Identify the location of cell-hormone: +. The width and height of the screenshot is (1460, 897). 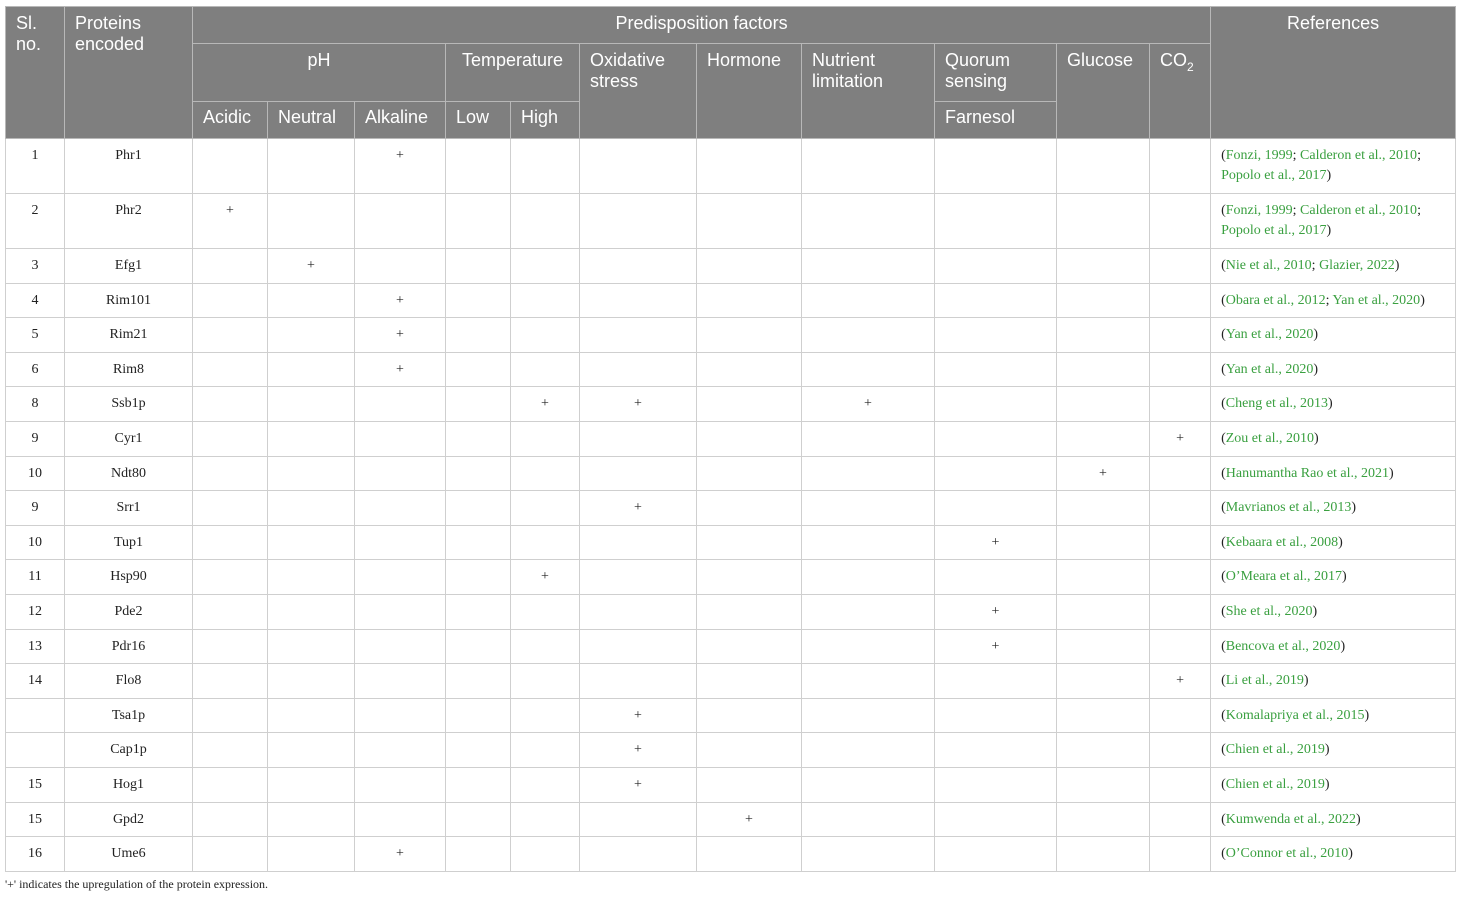
(749, 819).